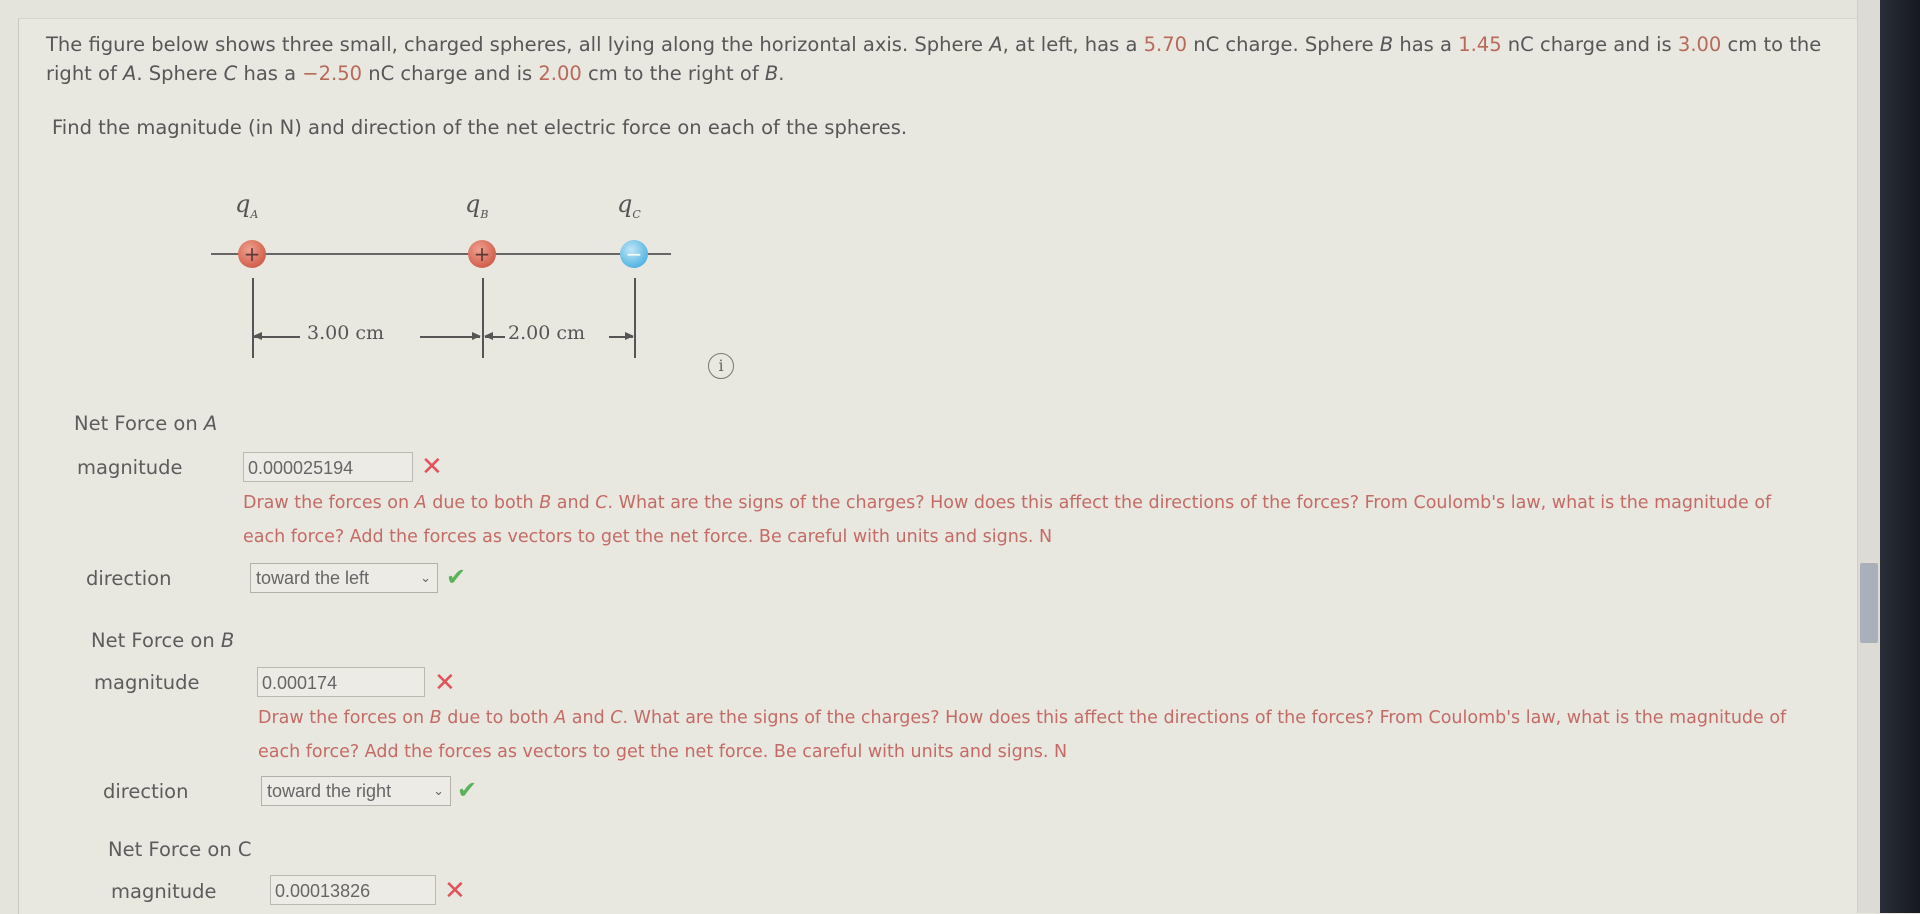 This screenshot has height=914, width=1920. What do you see at coordinates (636, 214) in the screenshot?
I see `sub: C` at bounding box center [636, 214].